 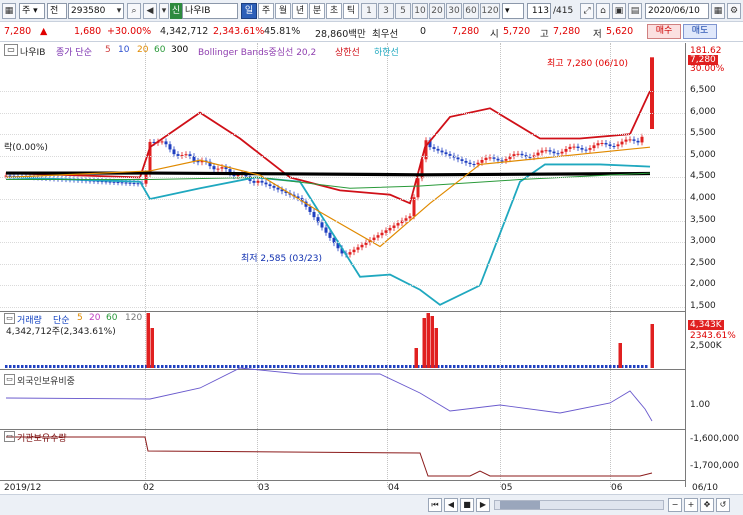 I want to click on stock-name-field: 나우IB, so click(x=210, y=11).